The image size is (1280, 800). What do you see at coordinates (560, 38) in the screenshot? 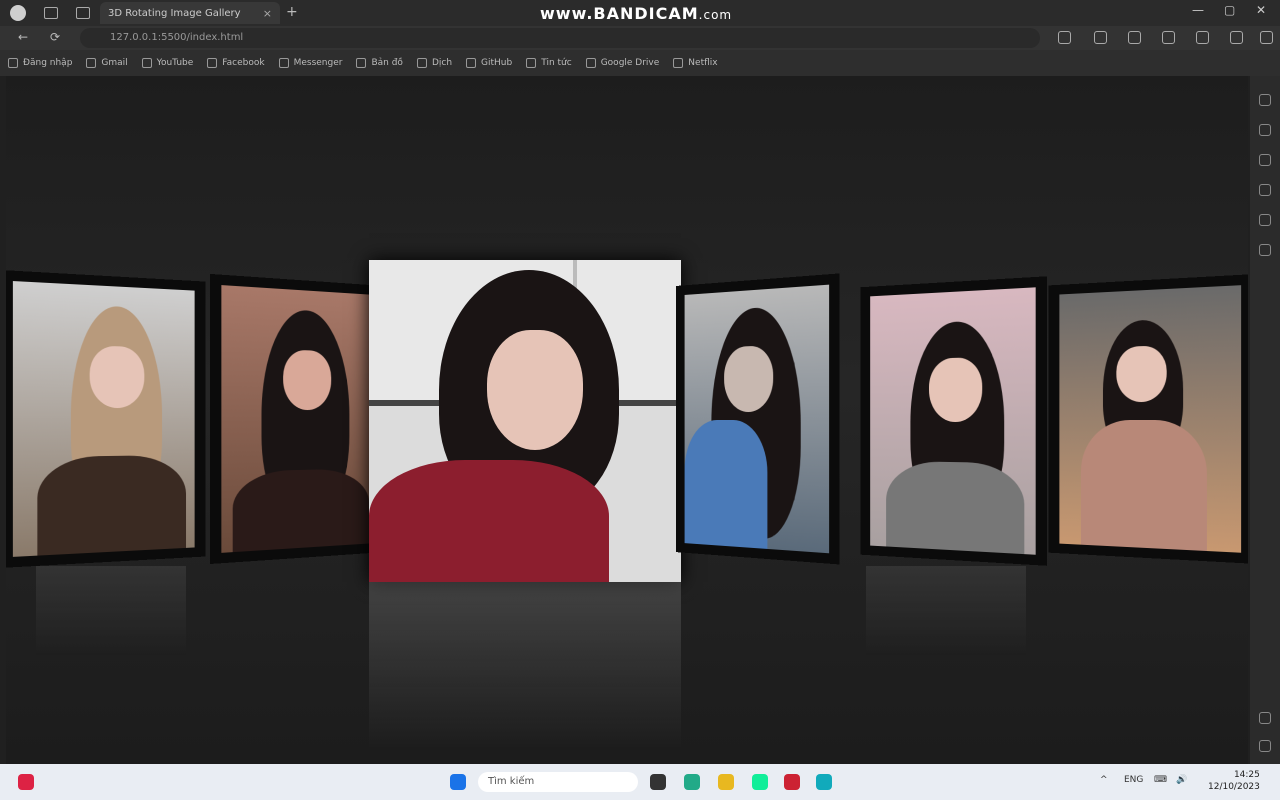
I see `url-field: 127.0.0.1:5500/index.html` at bounding box center [560, 38].